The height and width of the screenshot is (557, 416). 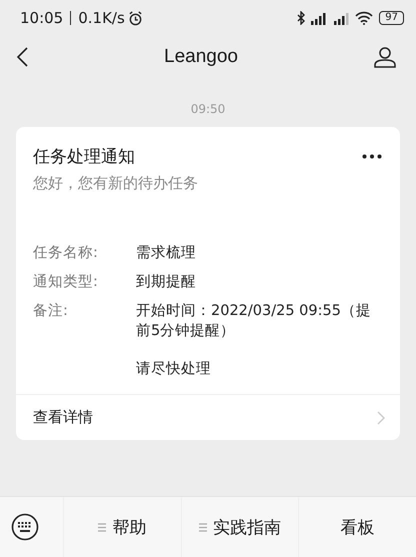 I want to click on chevron-icon, so click(x=381, y=417).